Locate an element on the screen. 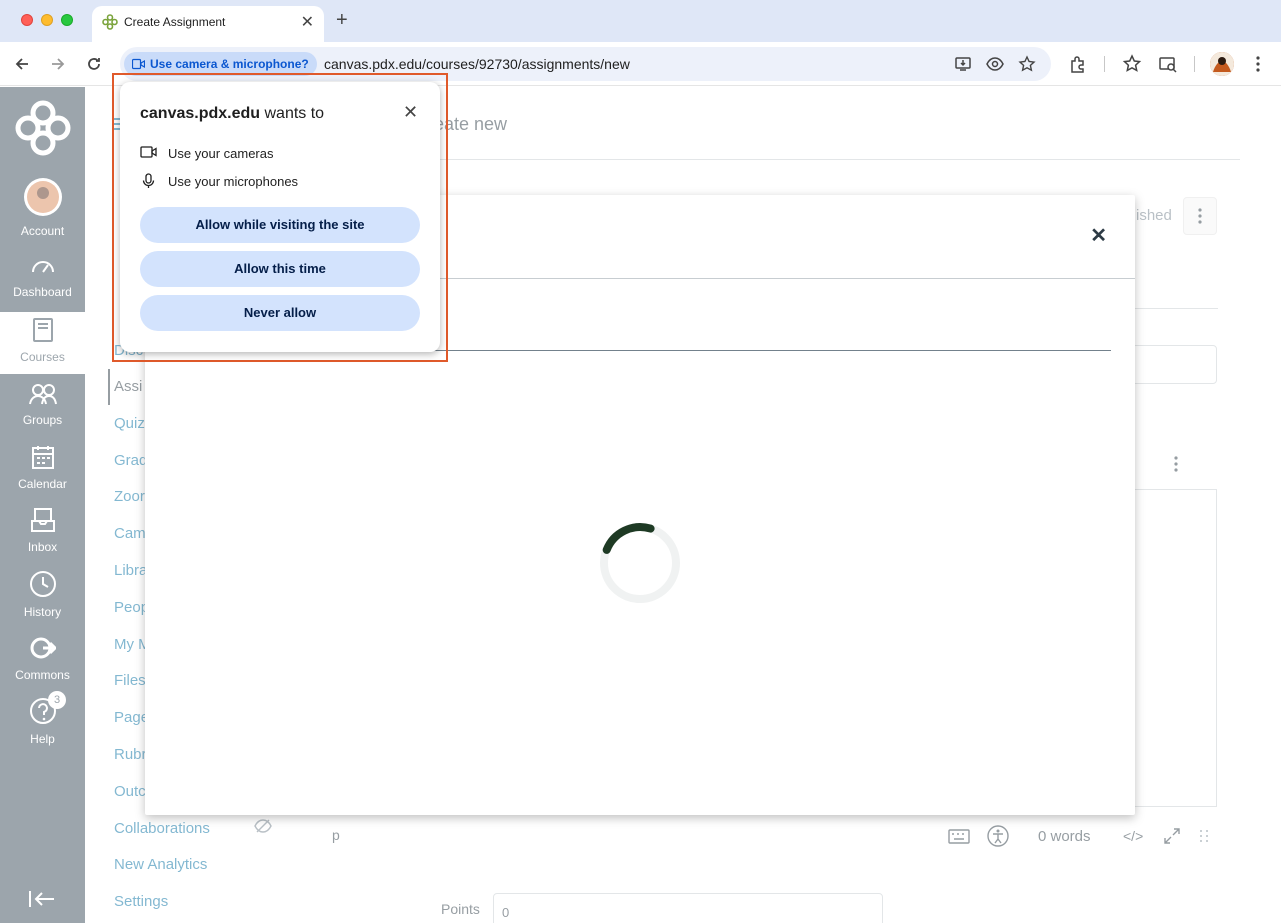 The width and height of the screenshot is (1281, 923). never-allow-button: Never allow is located at coordinates (280, 313).